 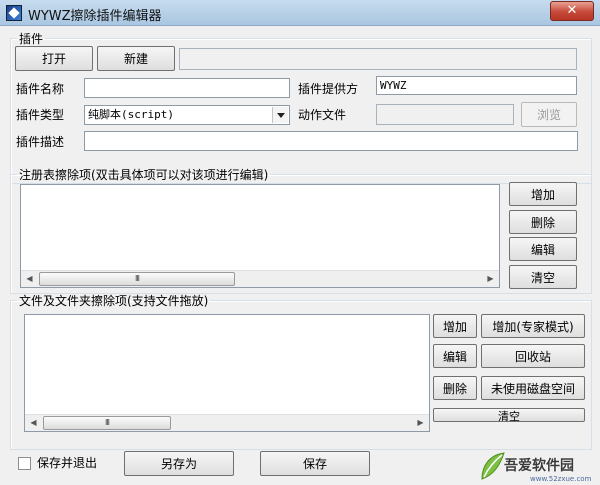 I want to click on plugin-type-value: 纯脚本(script), so click(x=131, y=114).